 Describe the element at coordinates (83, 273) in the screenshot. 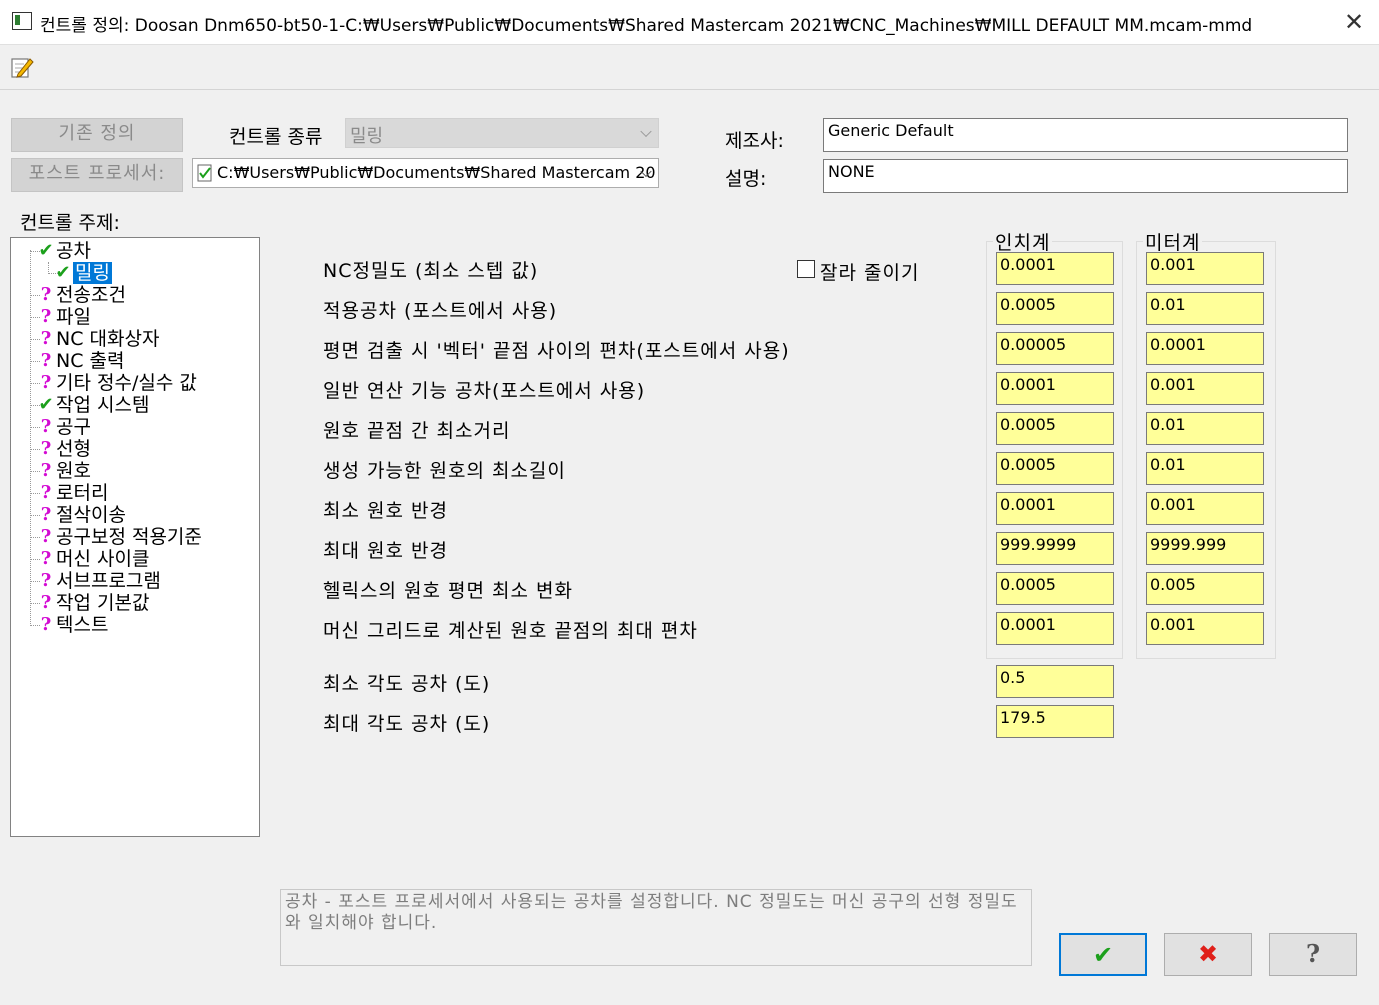

I see `tree-item: ✔ 밀링` at that location.